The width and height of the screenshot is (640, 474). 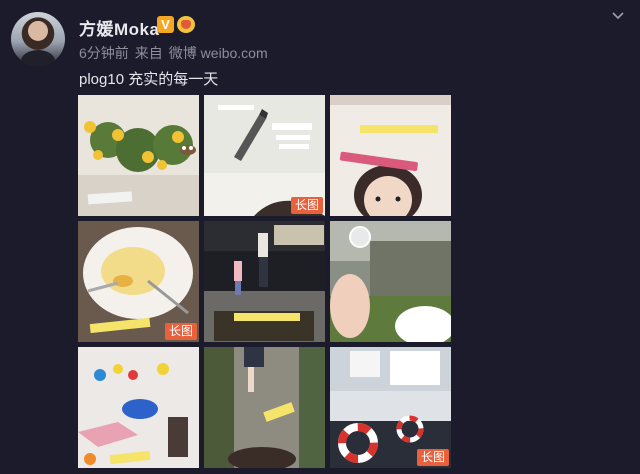 I want to click on night-walk-photo, so click(x=264, y=281).